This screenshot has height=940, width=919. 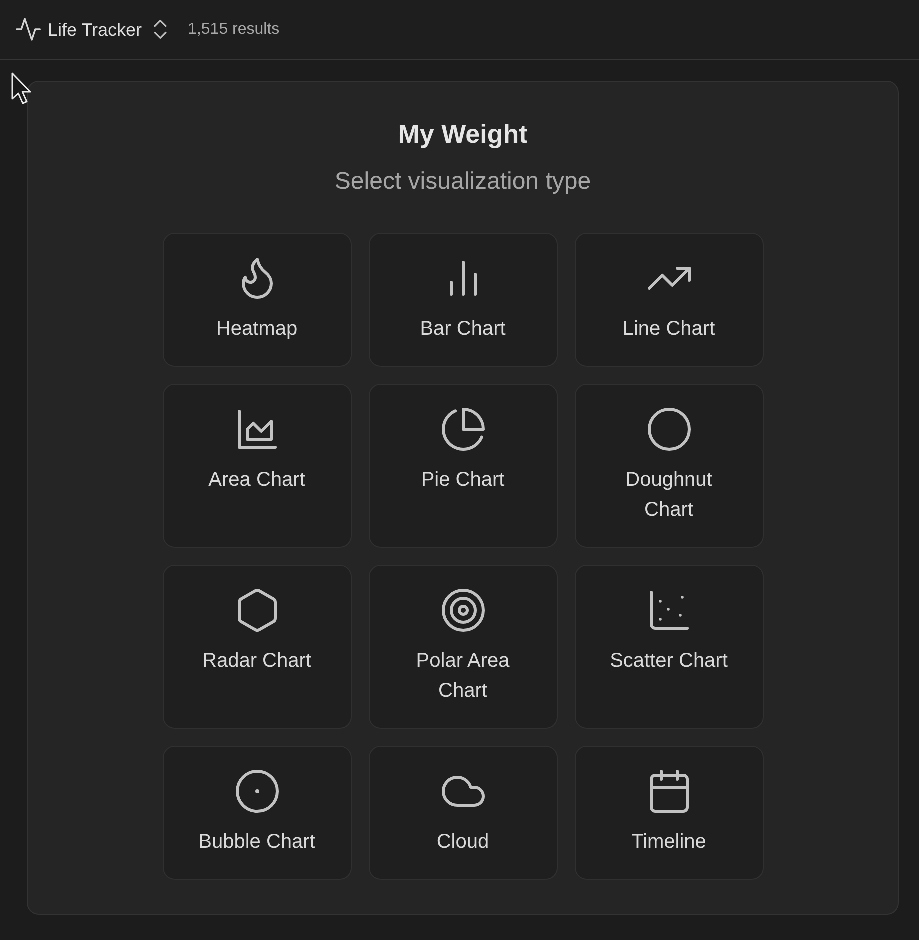 I want to click on chart-type-option: Radar Chart, so click(x=257, y=647).